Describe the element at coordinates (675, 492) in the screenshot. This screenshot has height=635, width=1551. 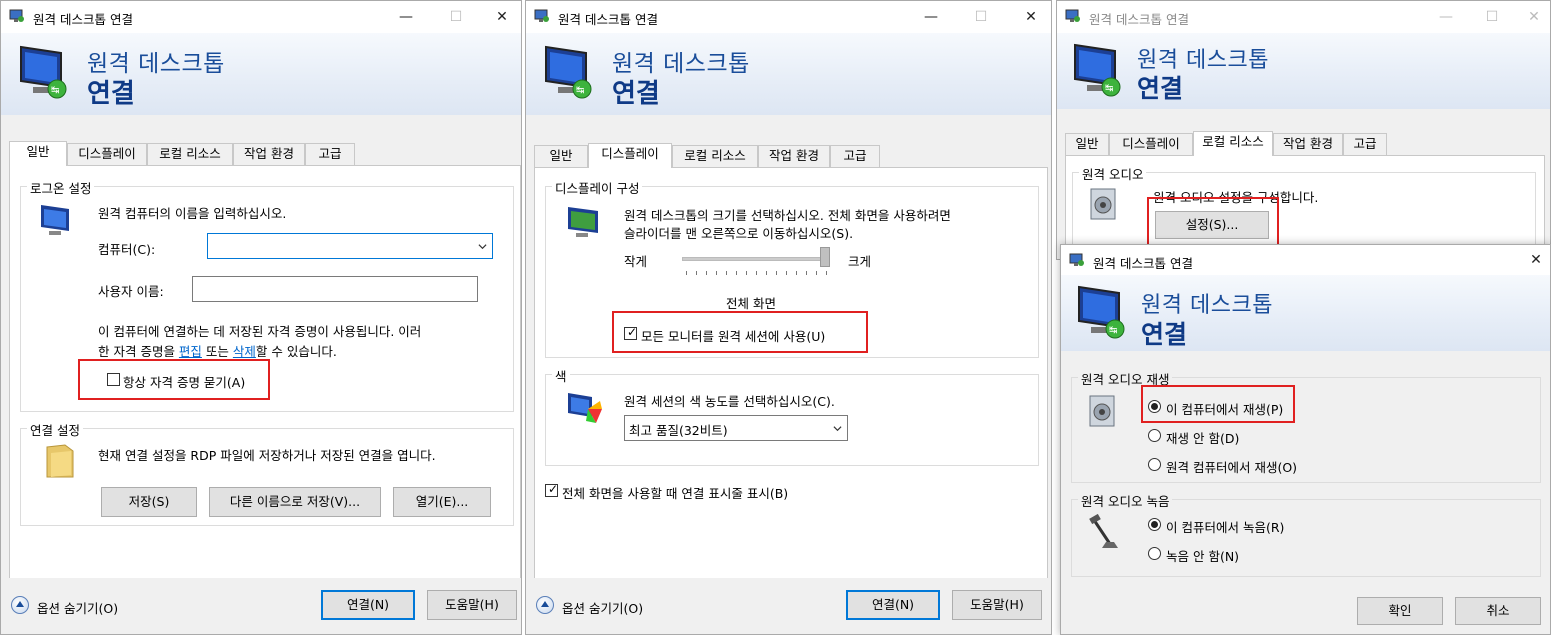
I see `connection-bar-label: 전체 화면을 사용할 때 연결 표시줄 표시(B)` at that location.